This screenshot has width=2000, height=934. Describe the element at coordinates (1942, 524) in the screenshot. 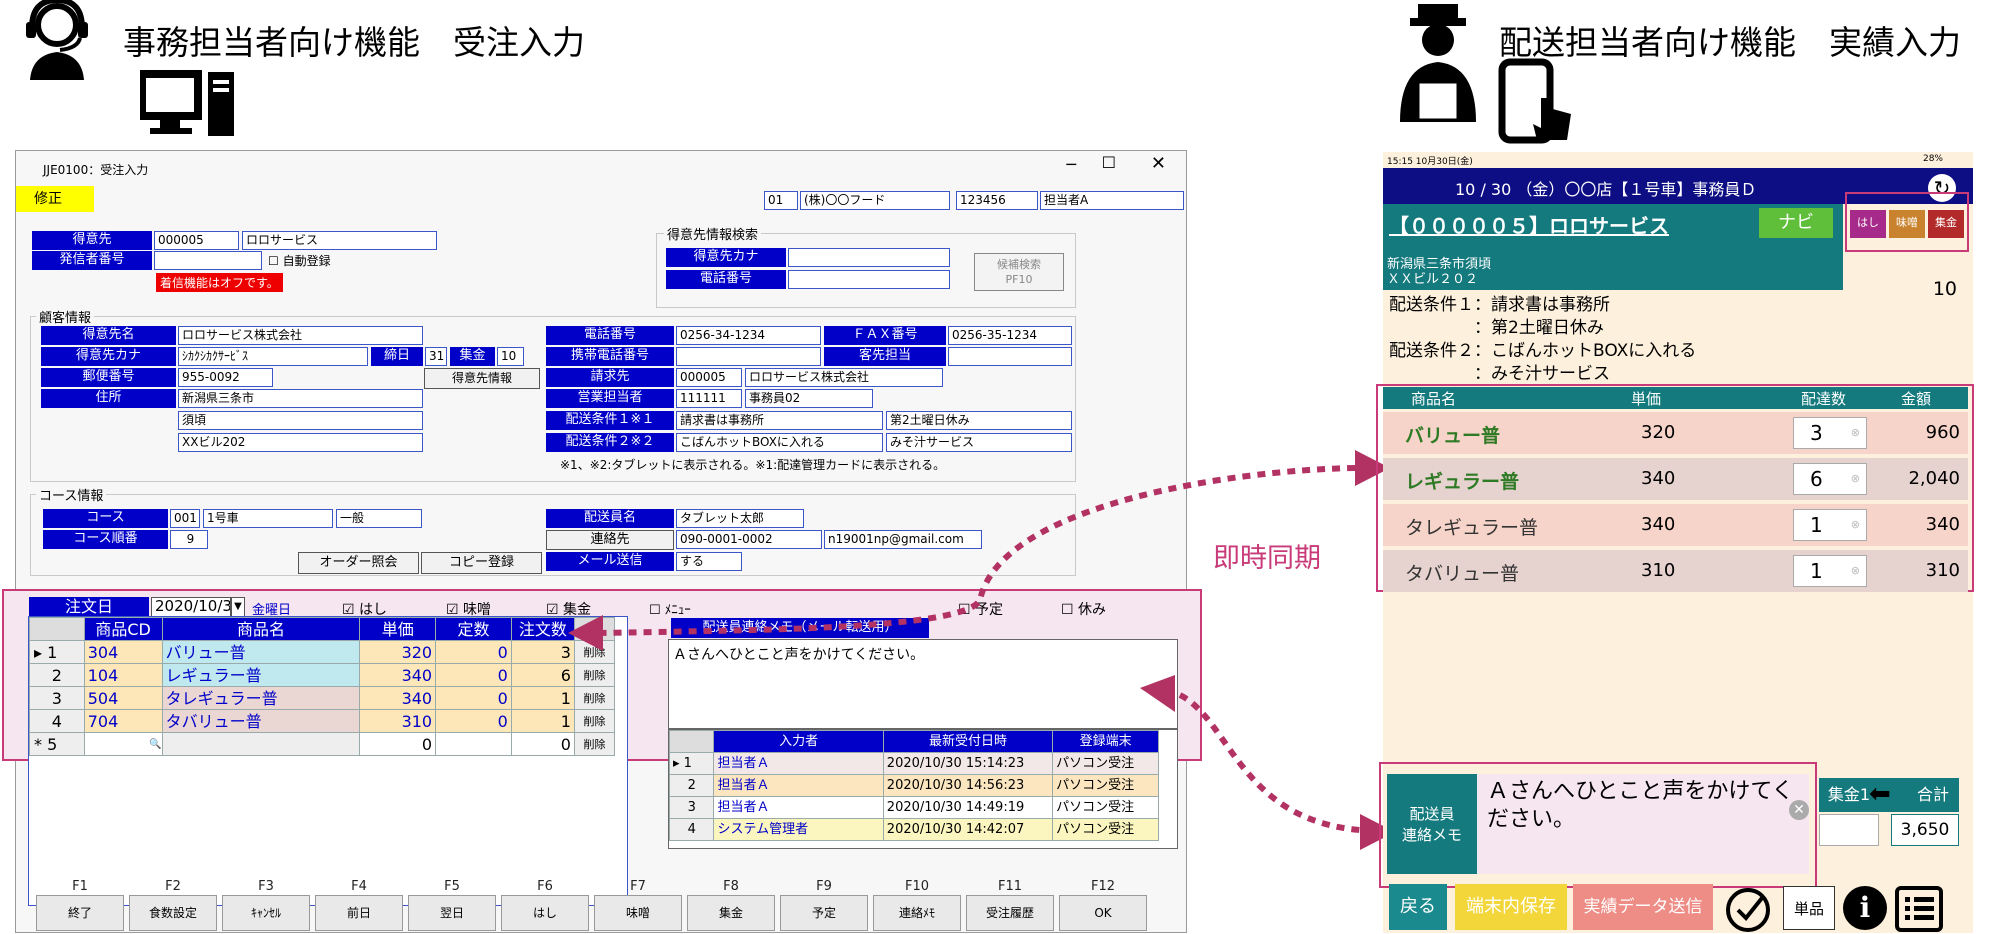

I see `item-amount: 340` at that location.